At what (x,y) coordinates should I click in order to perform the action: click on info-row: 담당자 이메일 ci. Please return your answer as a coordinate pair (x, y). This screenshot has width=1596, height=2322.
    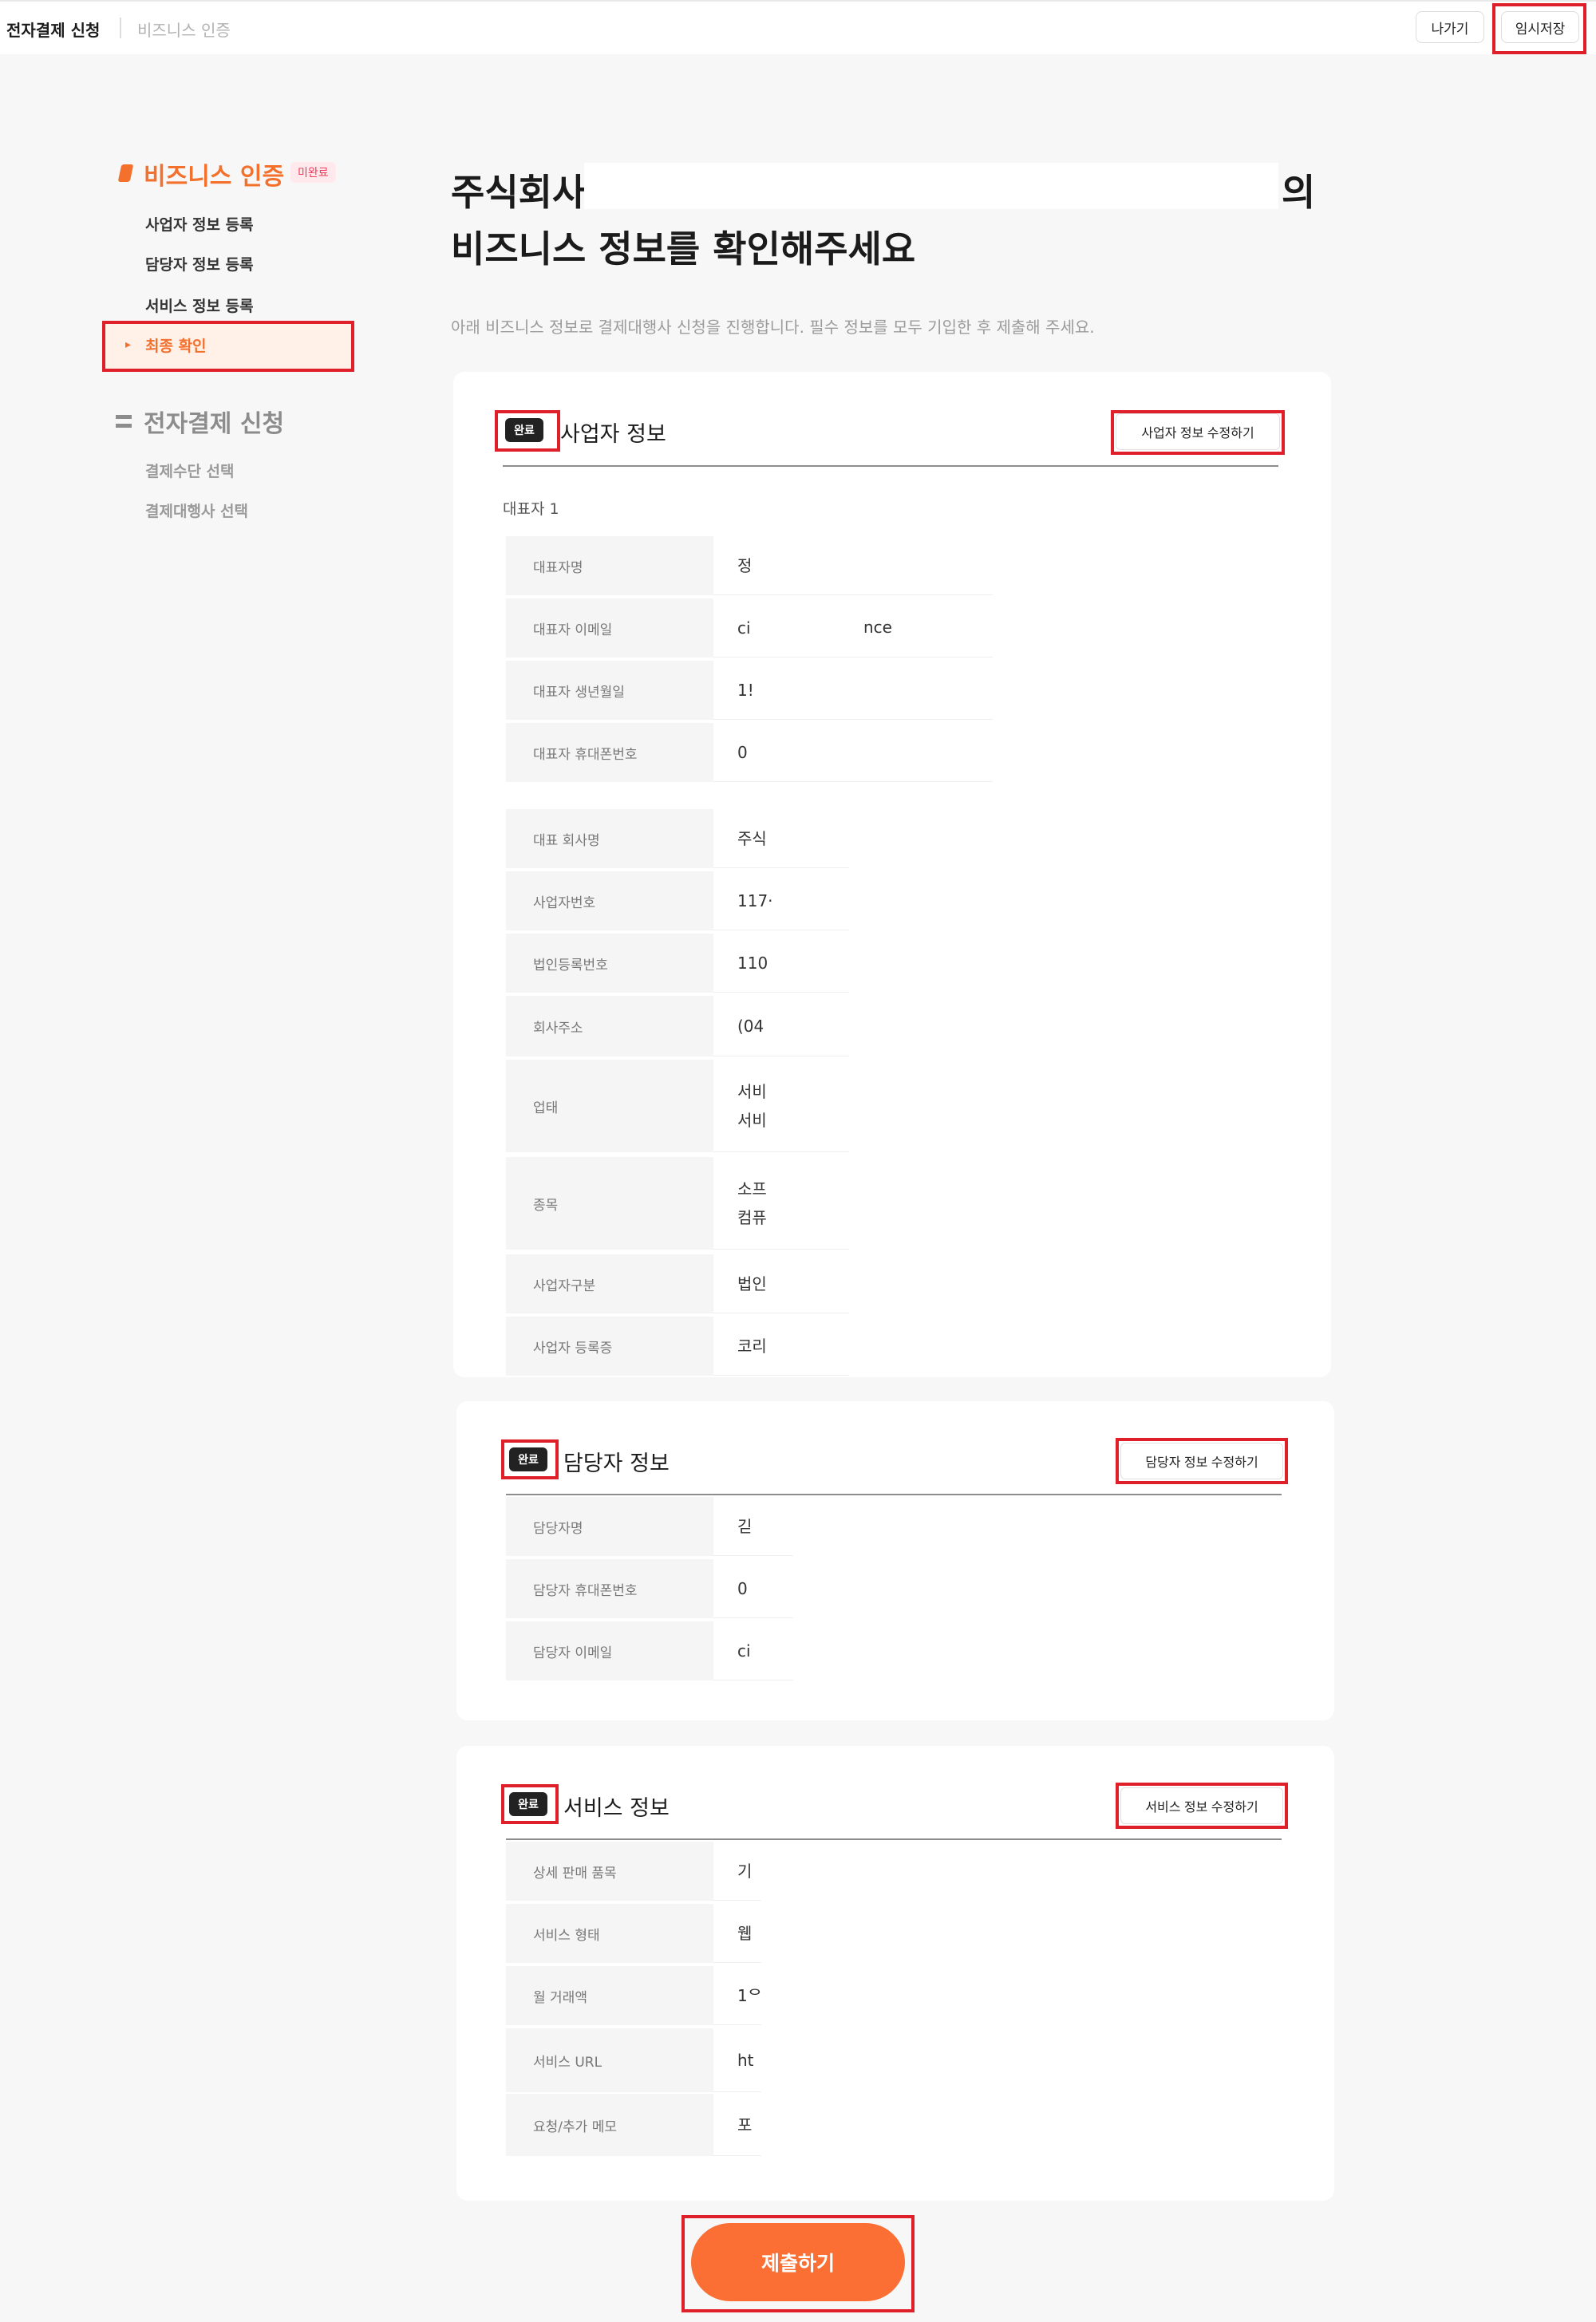
    Looking at the image, I should click on (901, 1650).